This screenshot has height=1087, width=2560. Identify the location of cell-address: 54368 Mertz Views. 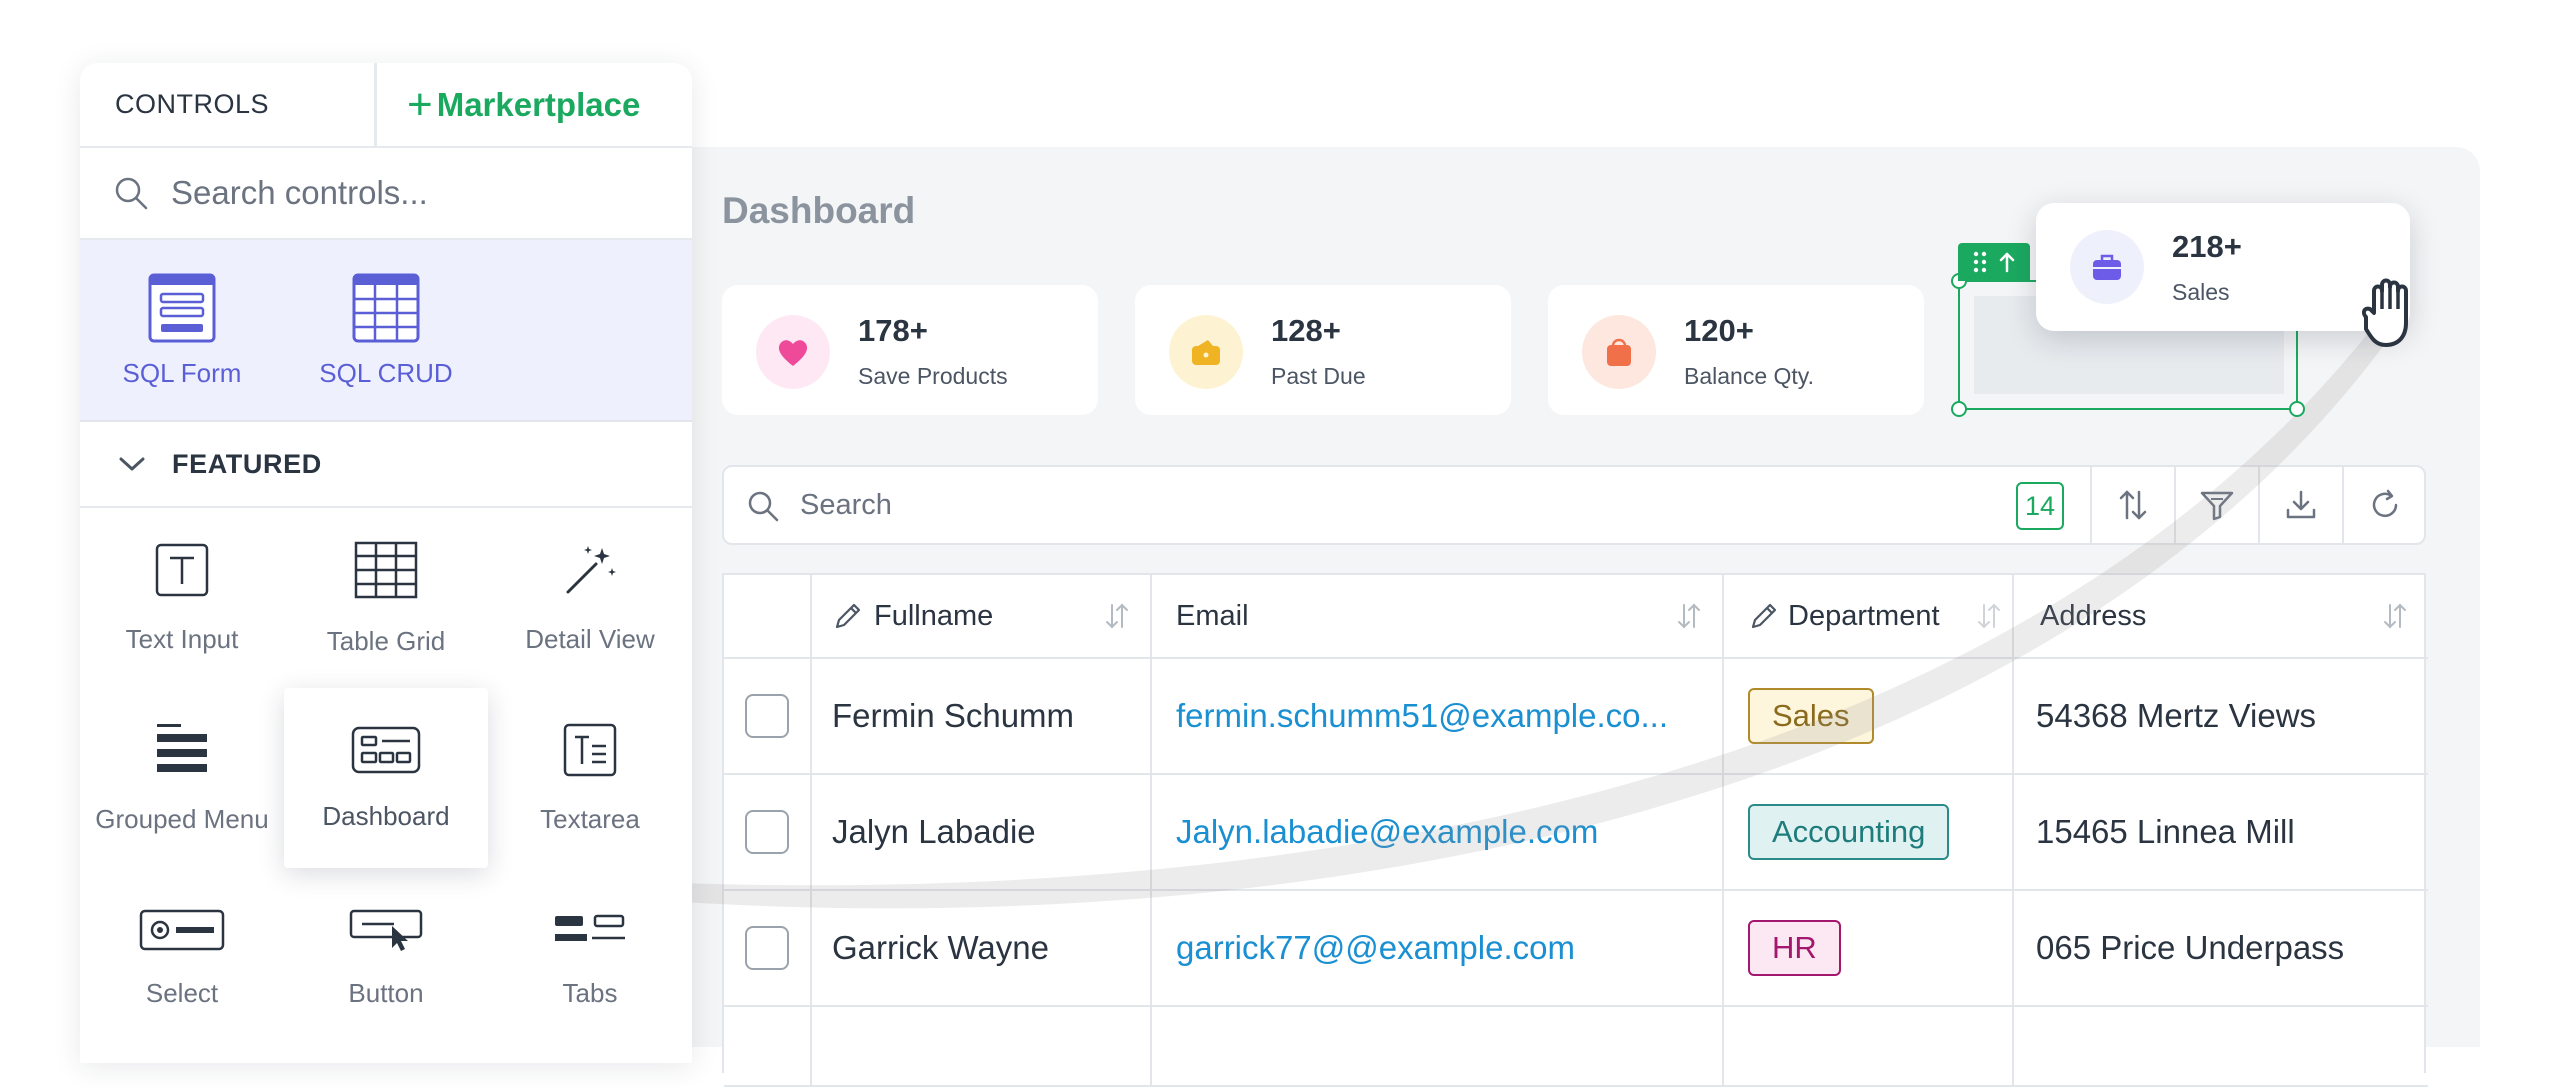
(2221, 717).